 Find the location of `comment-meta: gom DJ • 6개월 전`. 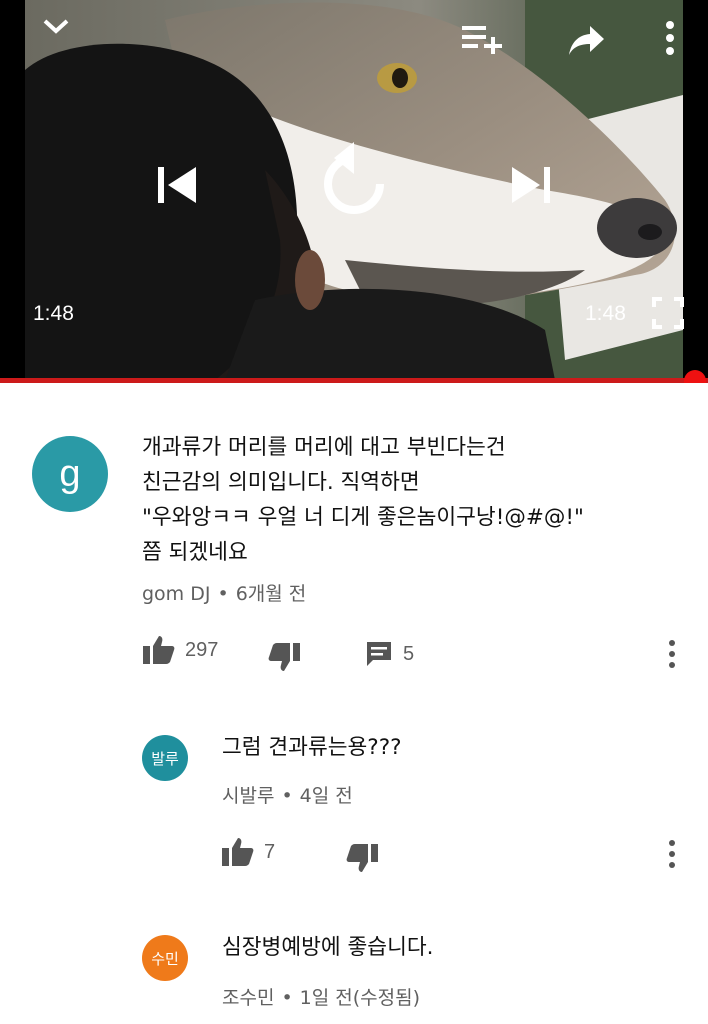

comment-meta: gom DJ • 6개월 전 is located at coordinates (224, 594).